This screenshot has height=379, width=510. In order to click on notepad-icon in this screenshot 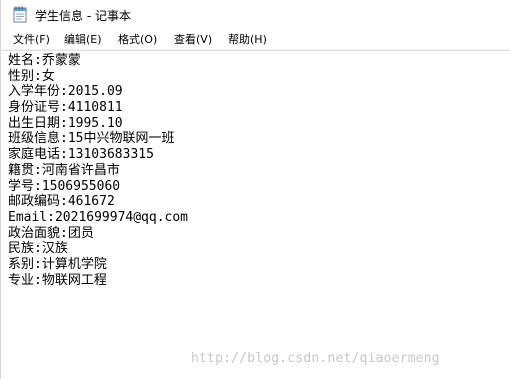, I will do `click(20, 14)`.